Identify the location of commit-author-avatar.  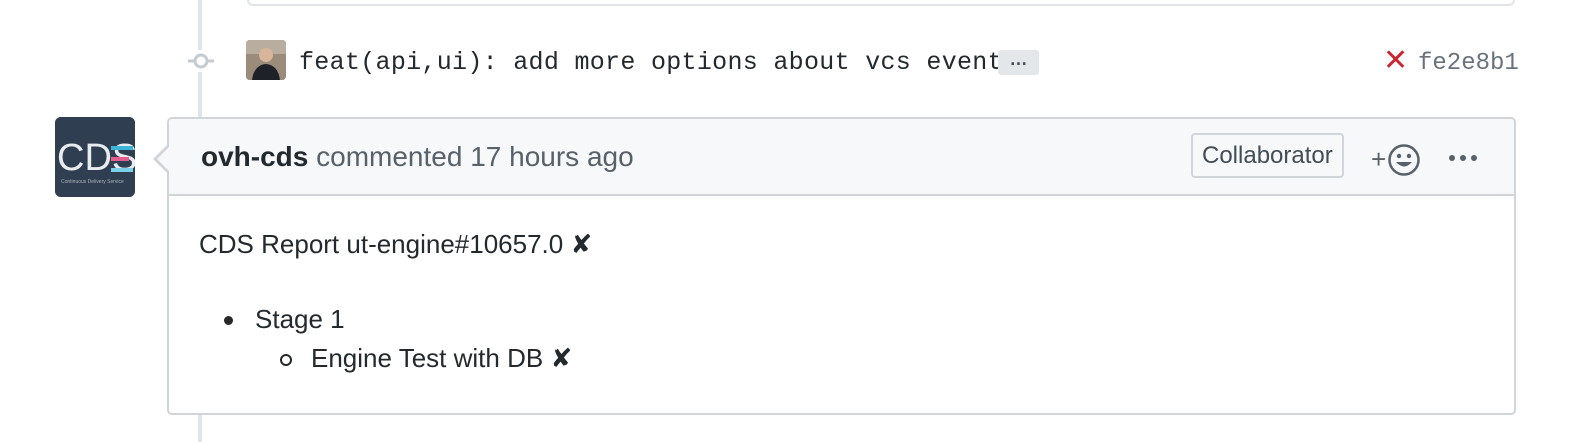
(266, 60).